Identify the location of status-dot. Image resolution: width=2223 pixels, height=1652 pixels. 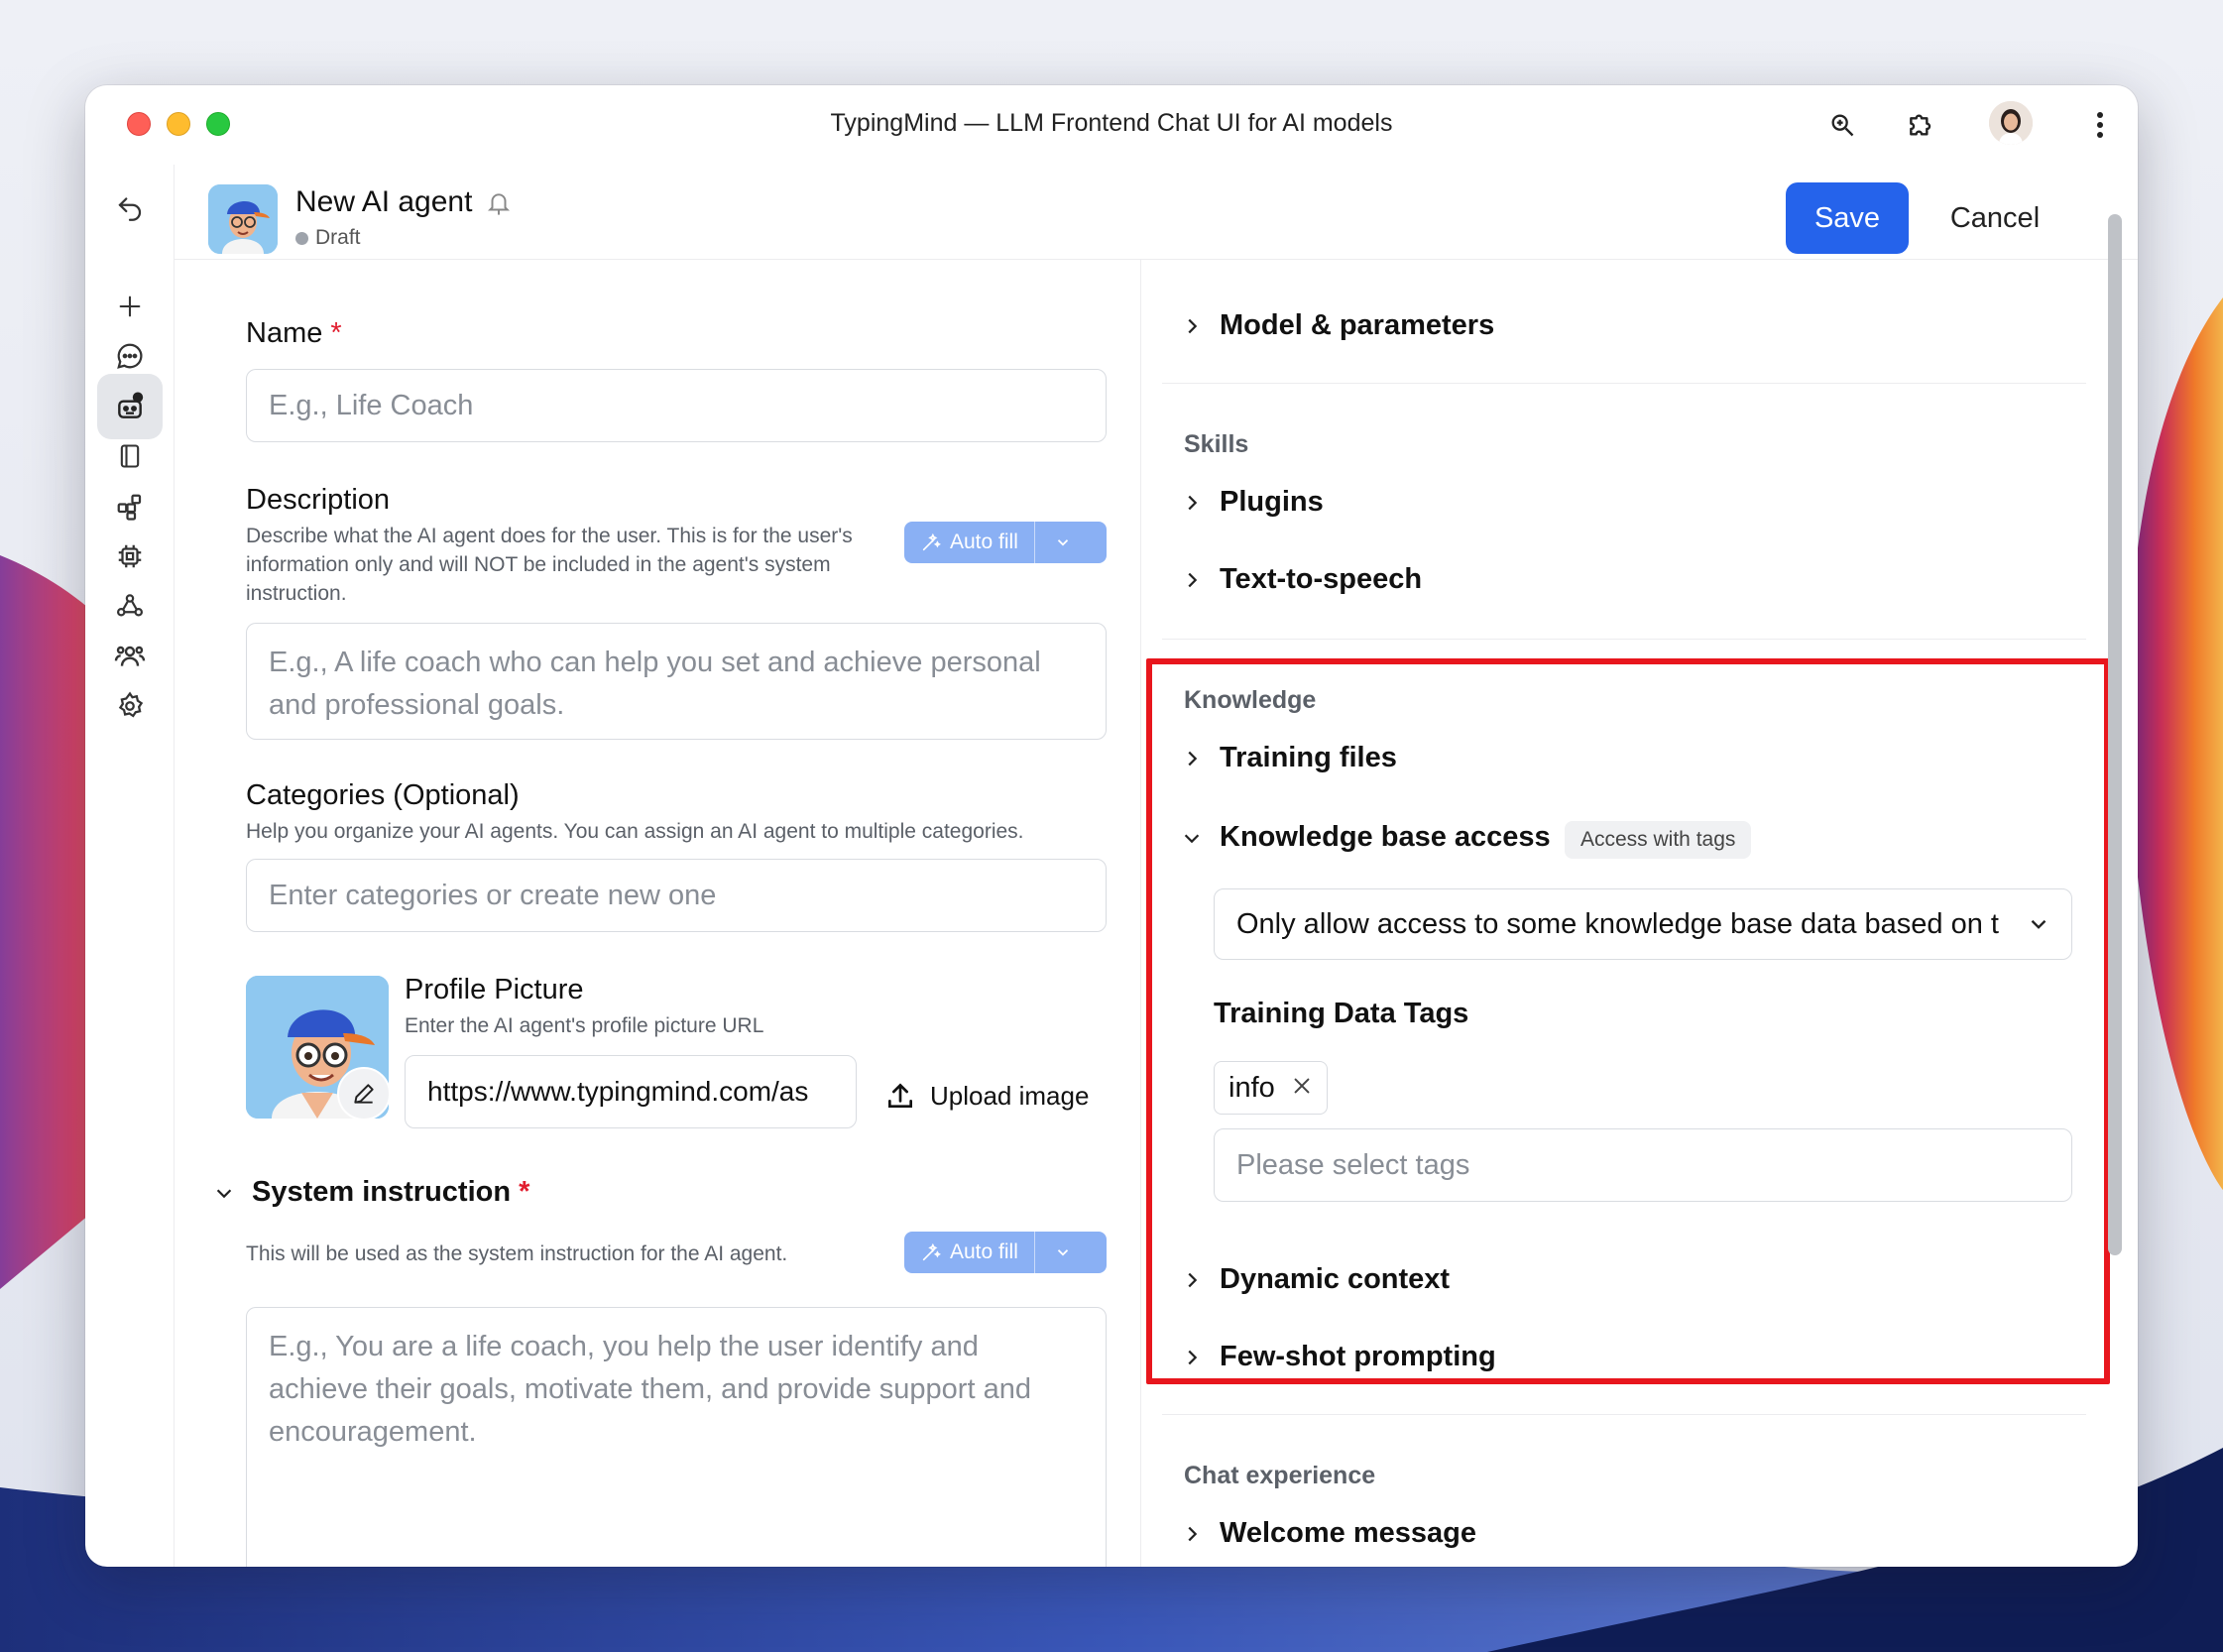
(301, 238).